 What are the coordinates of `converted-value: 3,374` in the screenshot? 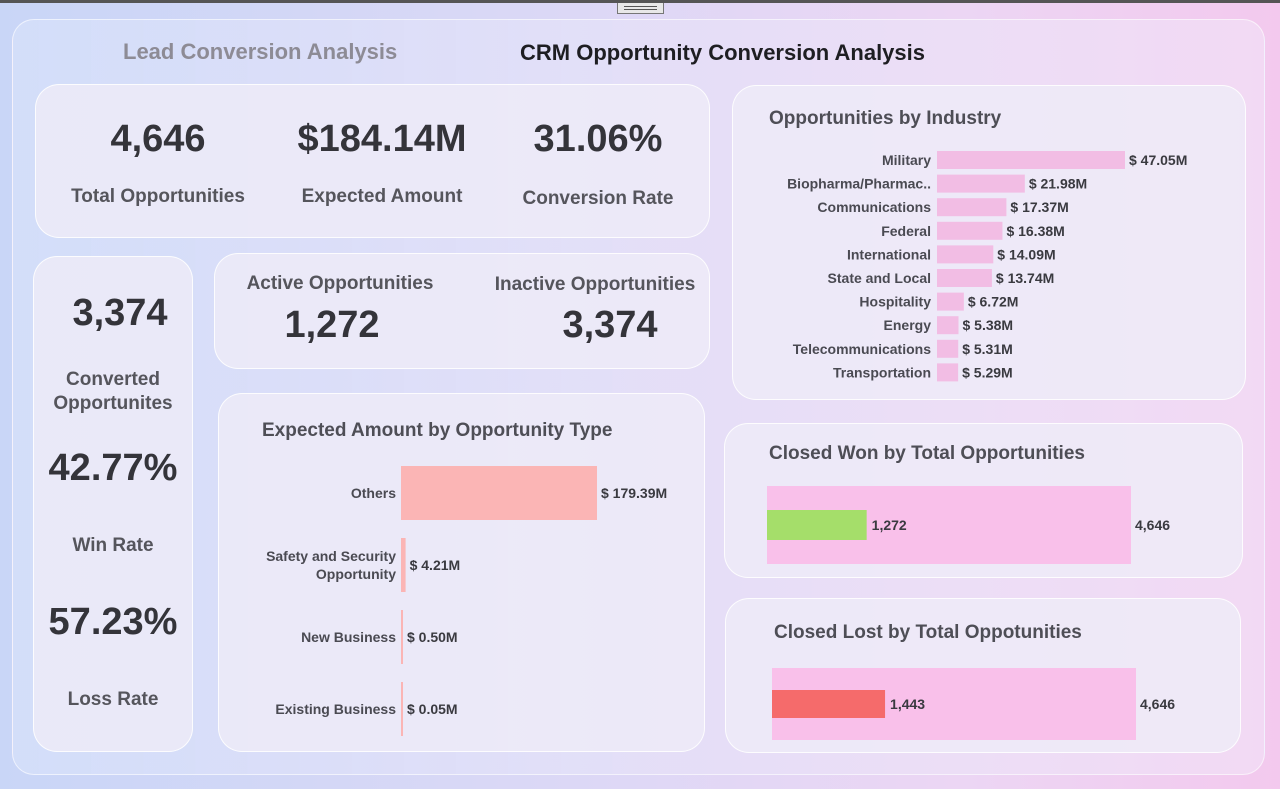 It's located at (120, 313).